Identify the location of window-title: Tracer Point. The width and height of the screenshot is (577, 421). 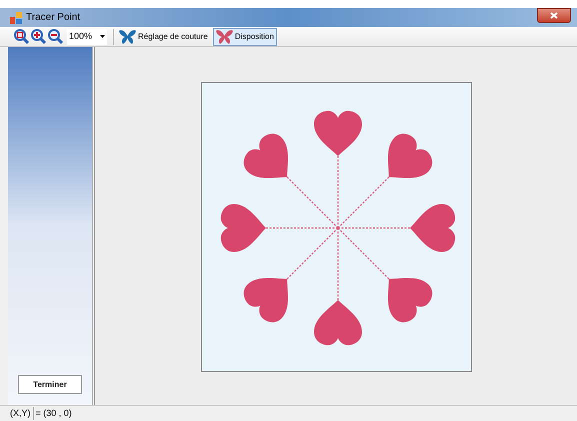
(53, 18).